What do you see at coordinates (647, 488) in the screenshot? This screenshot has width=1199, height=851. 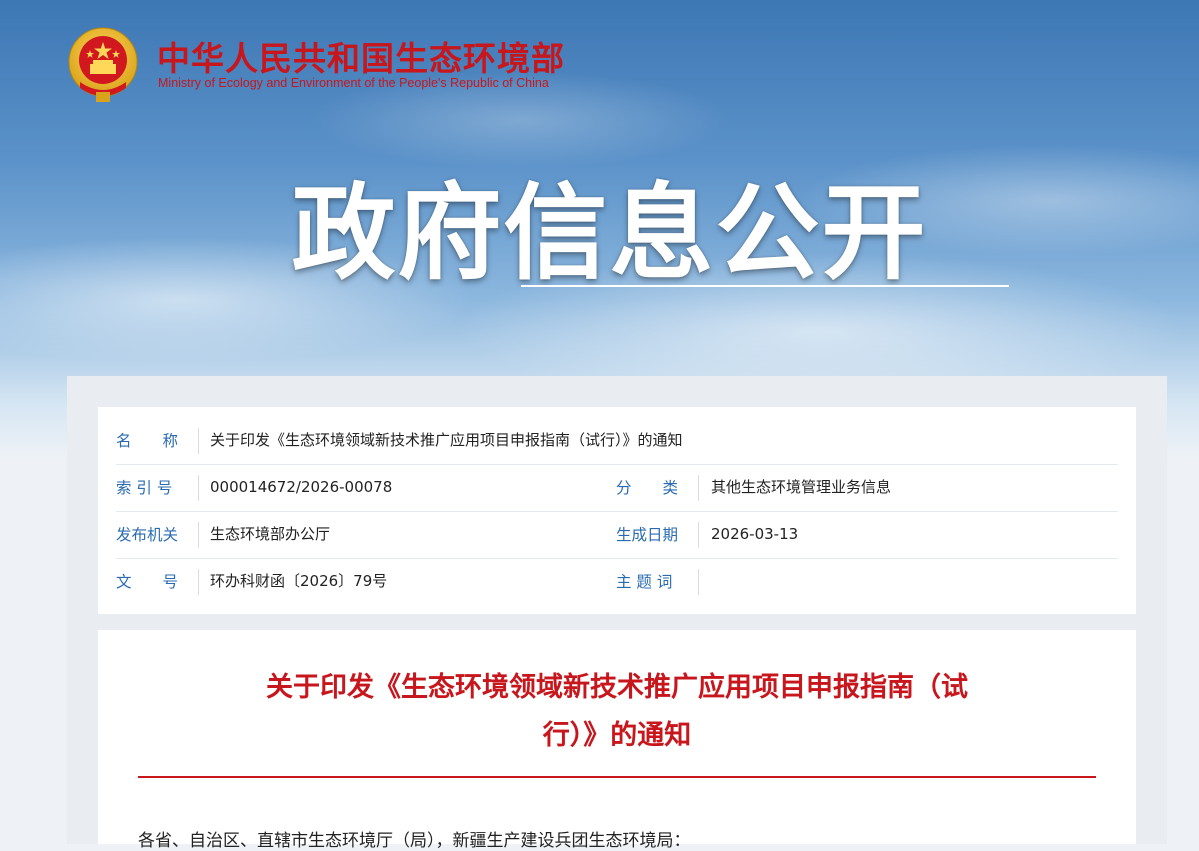 I see `category-label: 分 类` at bounding box center [647, 488].